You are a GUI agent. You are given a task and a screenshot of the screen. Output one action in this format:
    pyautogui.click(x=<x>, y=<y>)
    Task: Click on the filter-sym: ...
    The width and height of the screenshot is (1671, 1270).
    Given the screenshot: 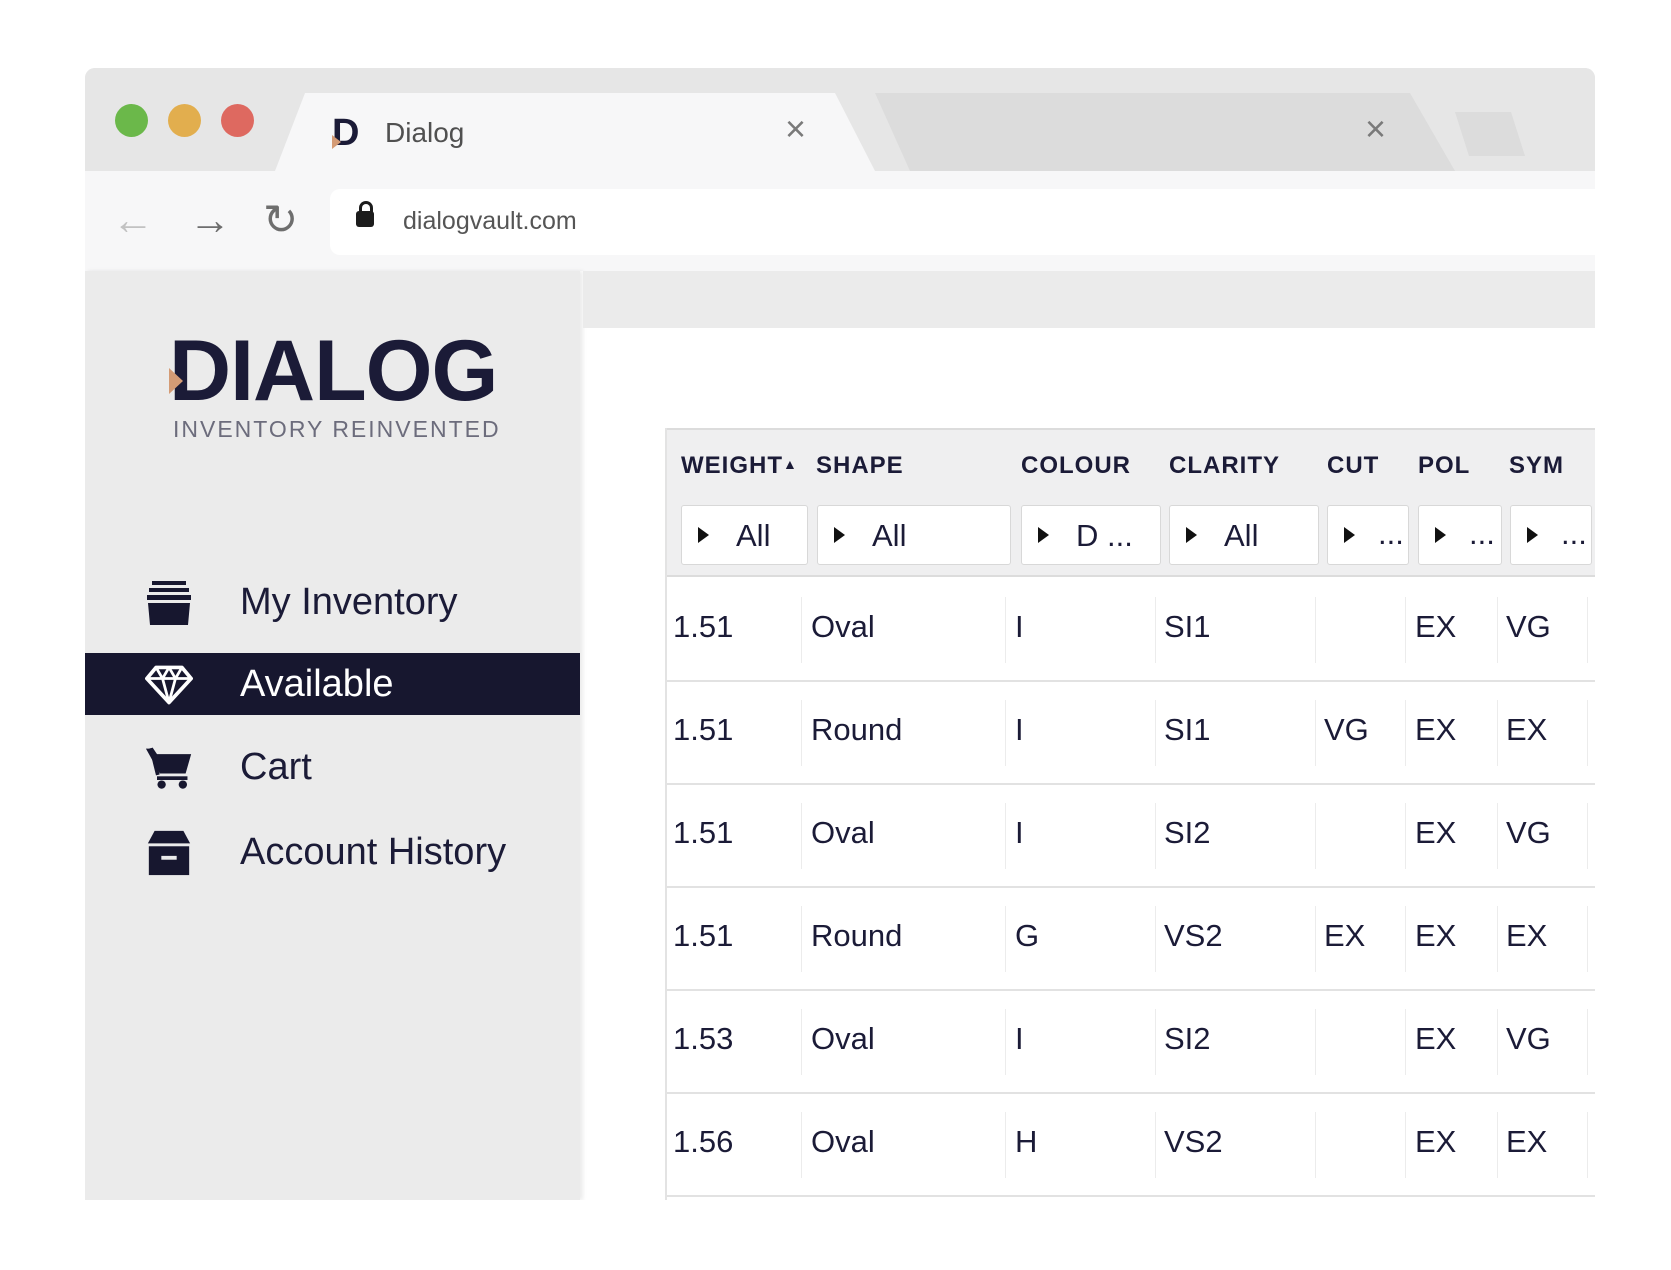 What is the action you would take?
    pyautogui.click(x=1551, y=535)
    